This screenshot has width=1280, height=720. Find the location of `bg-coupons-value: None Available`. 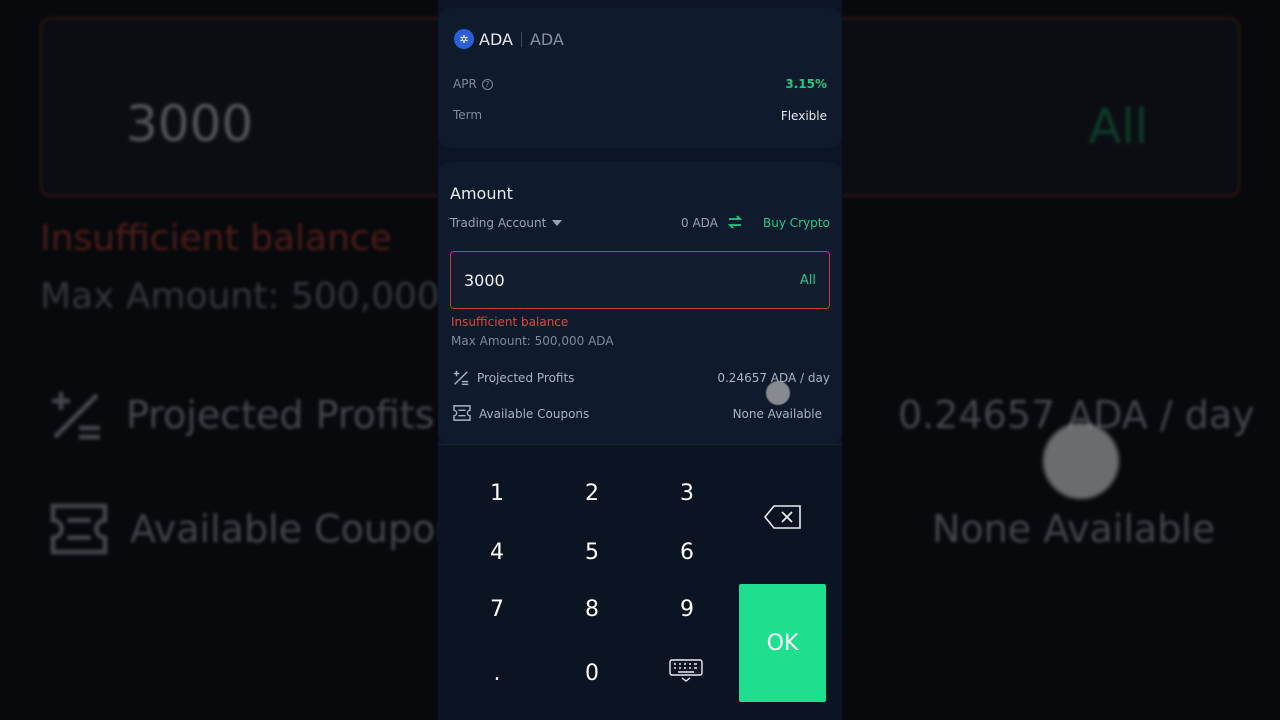

bg-coupons-value: None Available is located at coordinates (1074, 529).